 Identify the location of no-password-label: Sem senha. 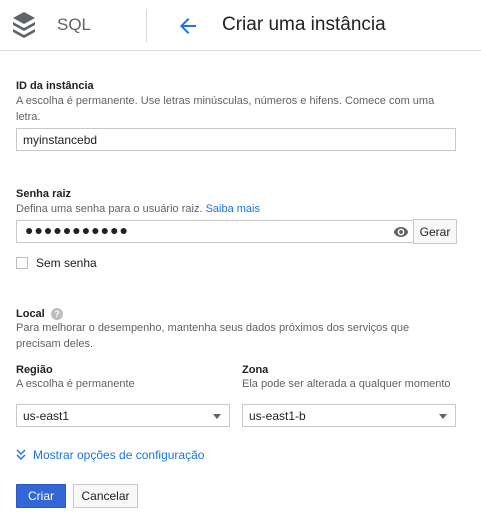
(66, 263).